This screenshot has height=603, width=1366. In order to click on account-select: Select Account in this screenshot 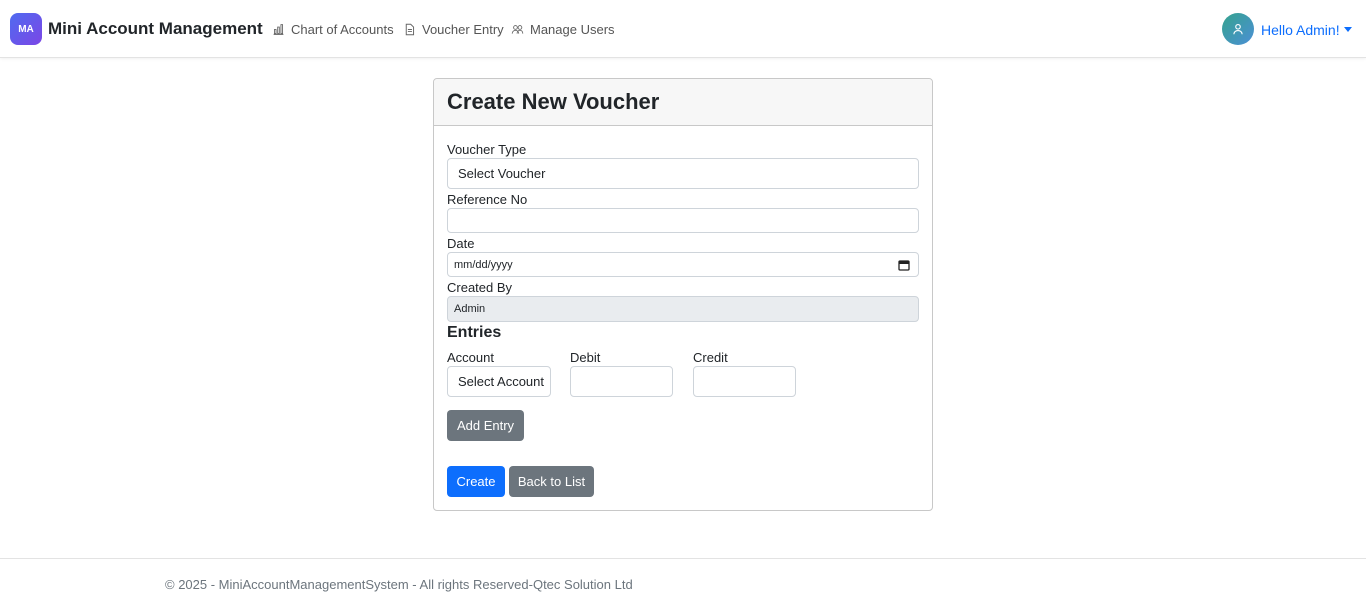, I will do `click(499, 381)`.